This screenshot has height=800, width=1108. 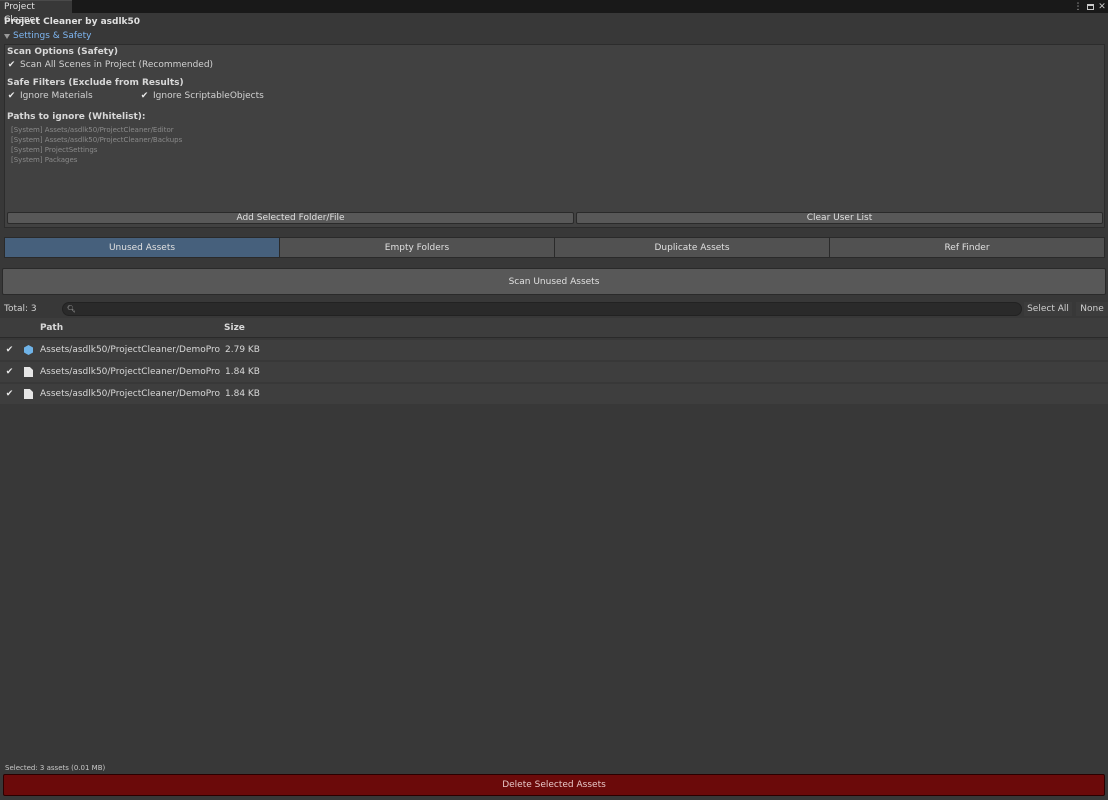 I want to click on settings-foldout: Settings & Safety, so click(x=47, y=36).